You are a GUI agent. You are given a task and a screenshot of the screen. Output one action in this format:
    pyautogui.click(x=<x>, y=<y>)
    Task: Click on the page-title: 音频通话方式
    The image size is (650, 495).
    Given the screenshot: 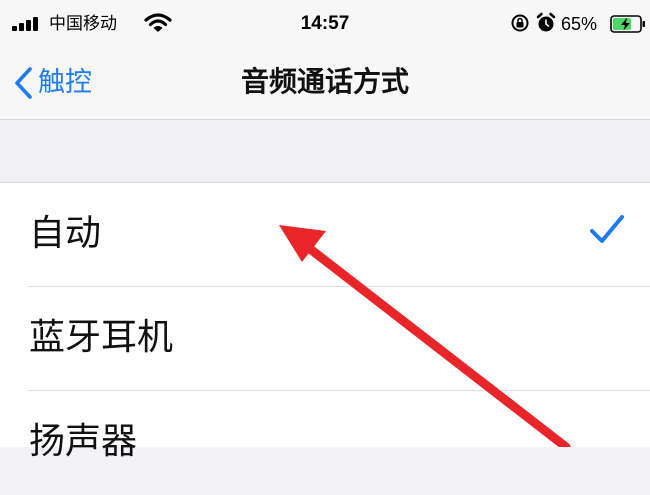 What is the action you would take?
    pyautogui.click(x=324, y=81)
    